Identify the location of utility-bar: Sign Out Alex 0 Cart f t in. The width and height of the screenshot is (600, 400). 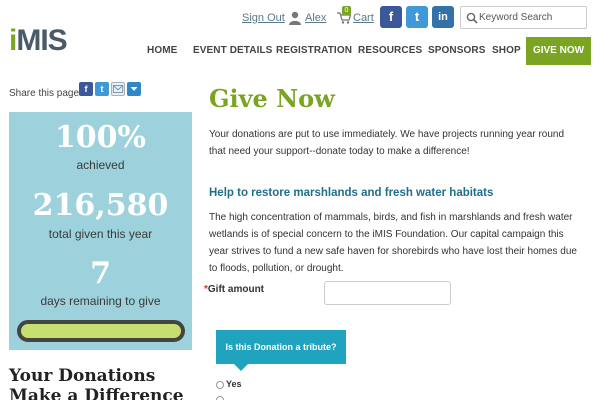
(300, 19).